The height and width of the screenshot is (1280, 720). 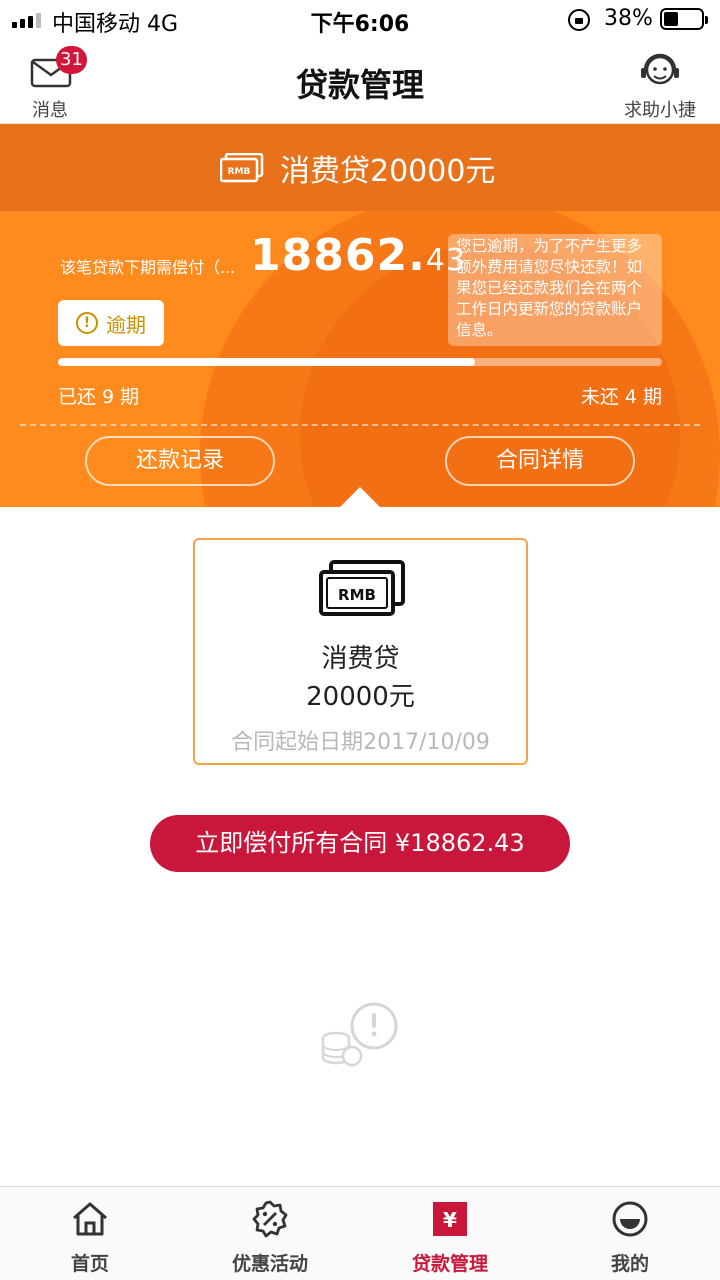 What do you see at coordinates (90, 1219) in the screenshot?
I see `home-icon` at bounding box center [90, 1219].